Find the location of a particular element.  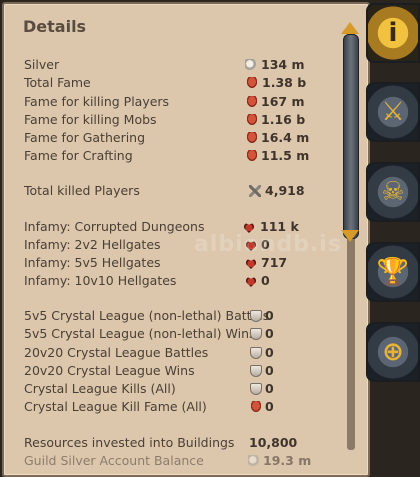

stat-label: Fame for Gathering is located at coordinates (85, 137).